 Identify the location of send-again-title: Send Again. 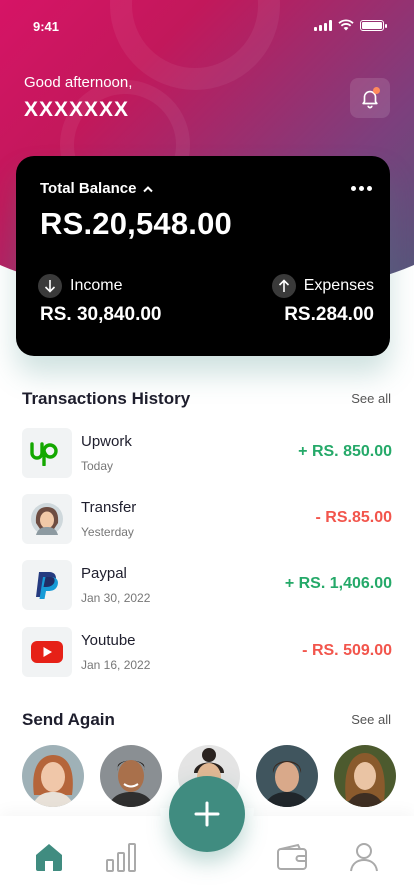
(68, 719).